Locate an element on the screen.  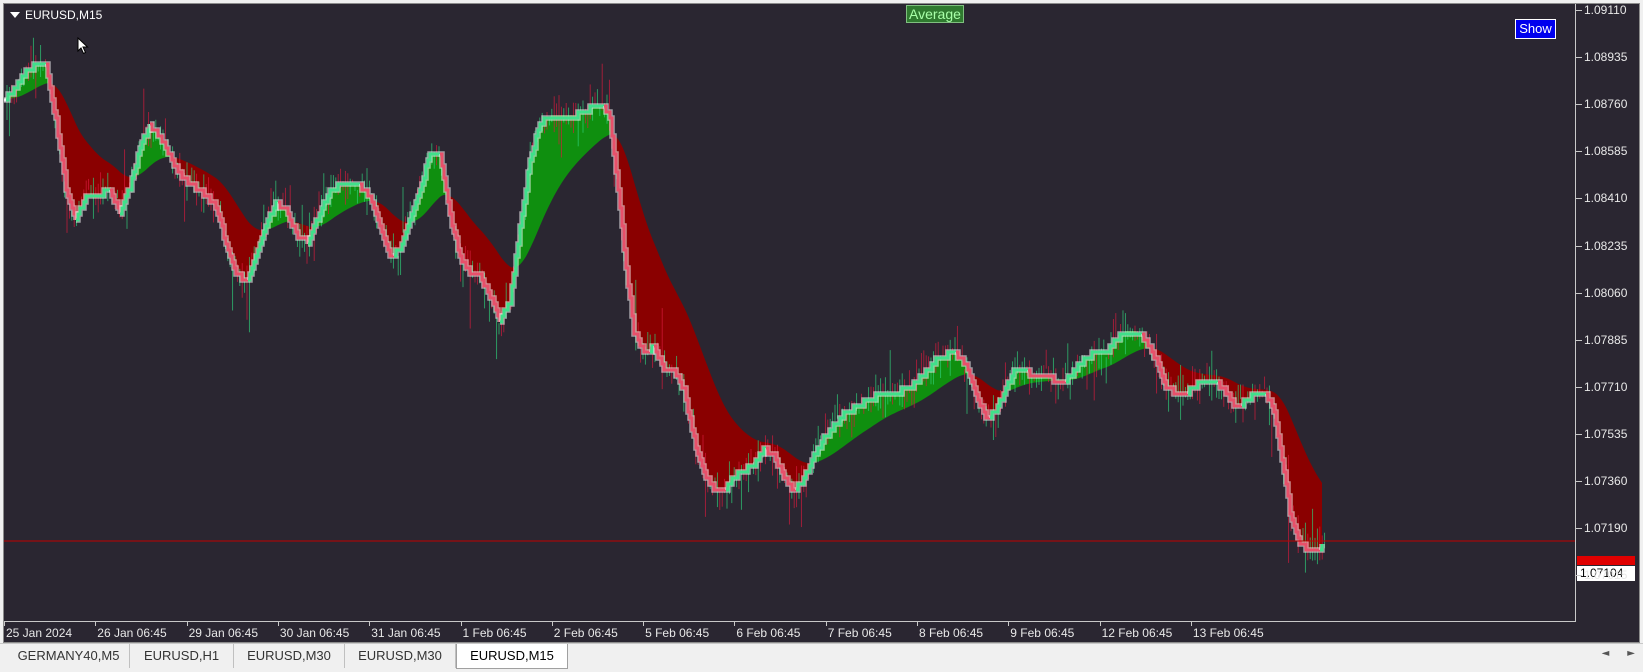
time-label: 12 Feb 06:45 is located at coordinates (1137, 633).